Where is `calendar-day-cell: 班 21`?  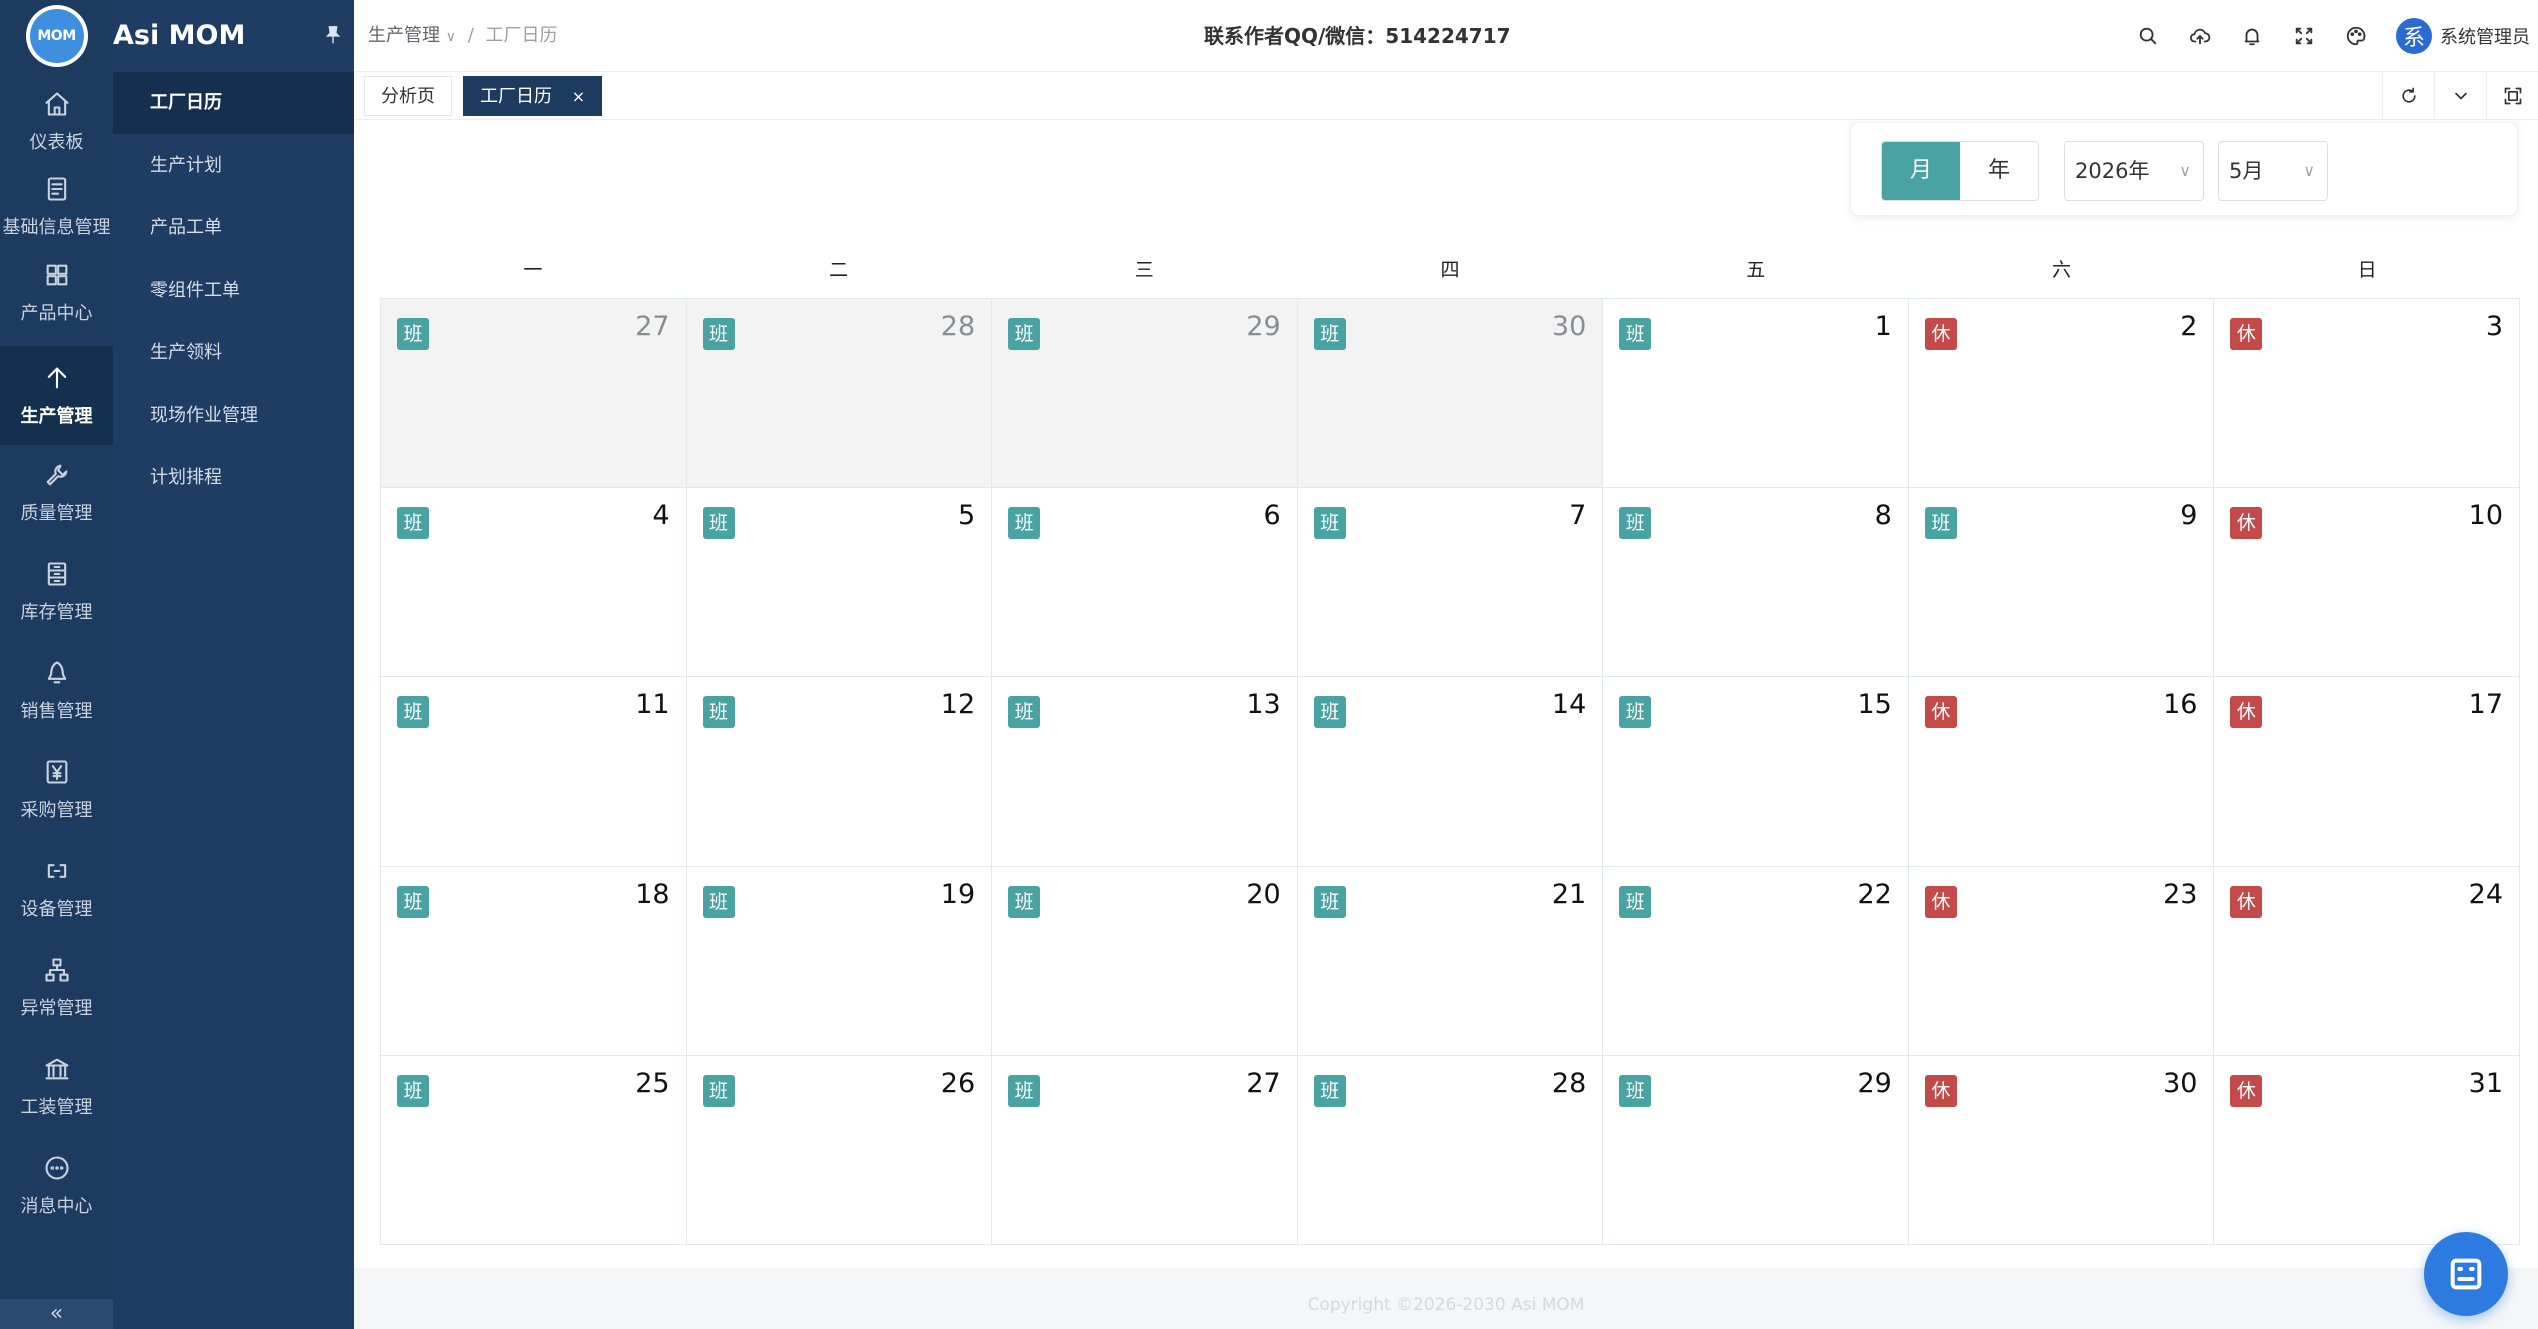 calendar-day-cell: 班 21 is located at coordinates (1450, 961).